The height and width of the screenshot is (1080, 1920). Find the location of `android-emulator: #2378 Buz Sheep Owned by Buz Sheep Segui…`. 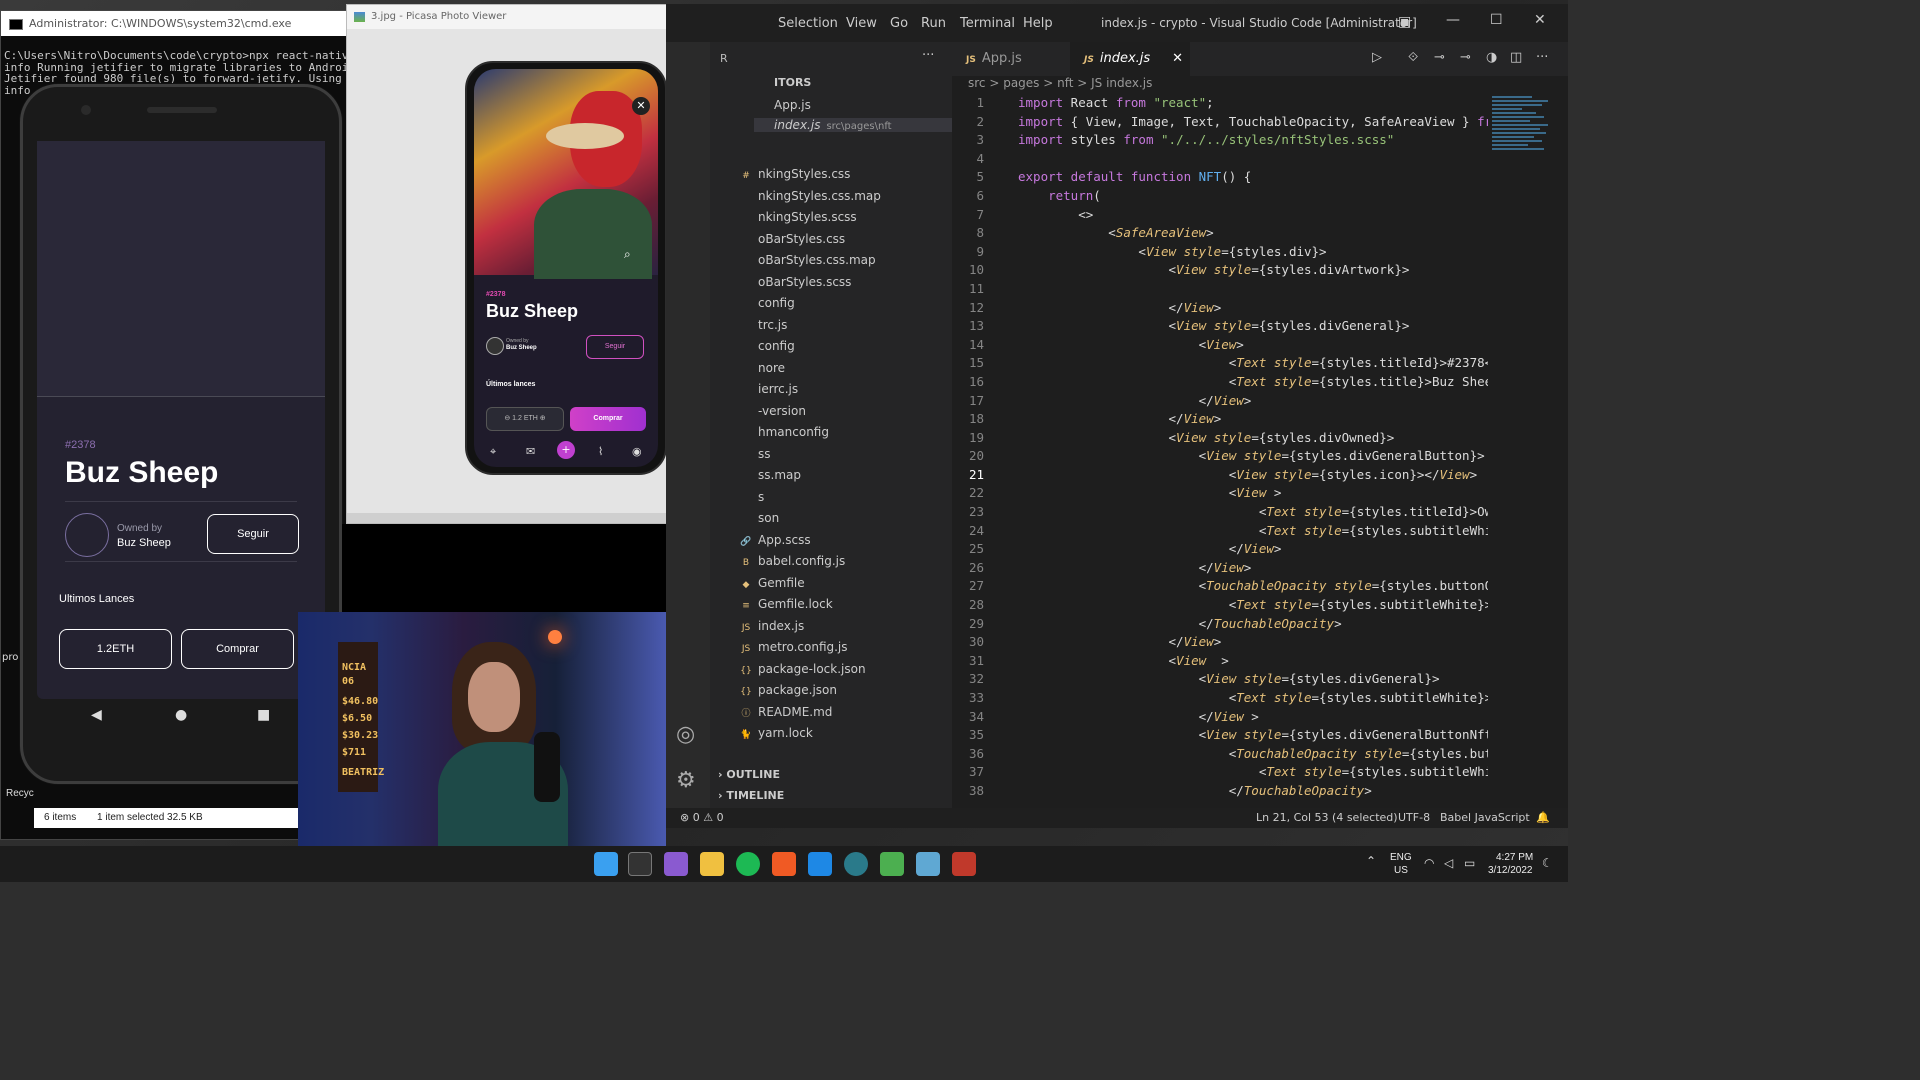

android-emulator: #2378 Buz Sheep Owned by Buz Sheep Segui… is located at coordinates (181, 434).